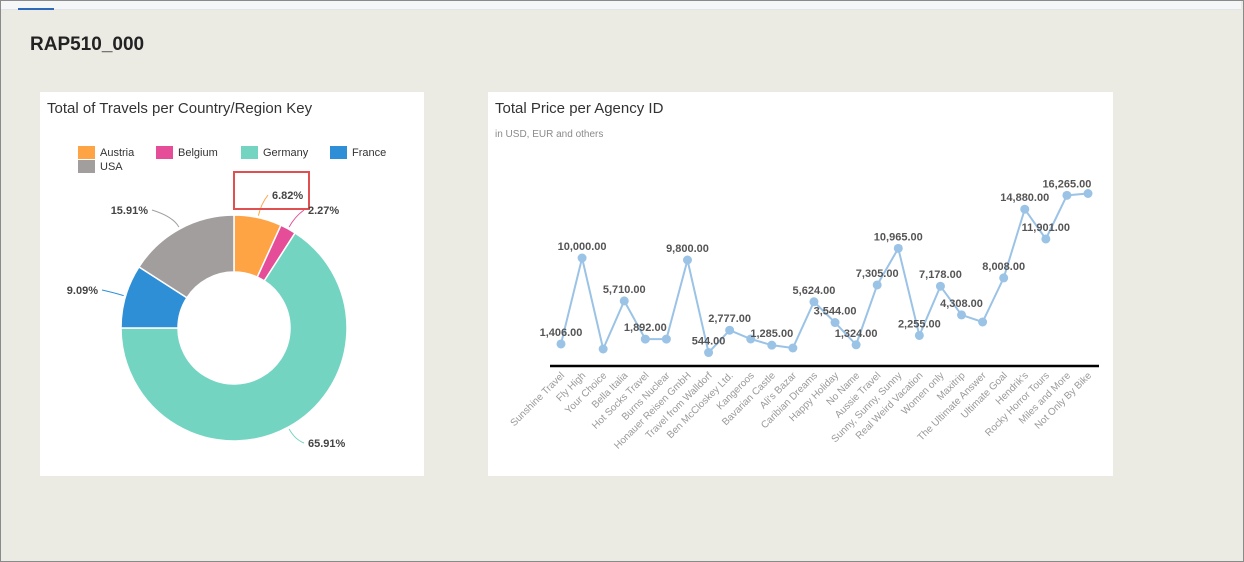 This screenshot has height=562, width=1244. Describe the element at coordinates (582, 258) in the screenshot. I see `data-point-fly-high` at that location.